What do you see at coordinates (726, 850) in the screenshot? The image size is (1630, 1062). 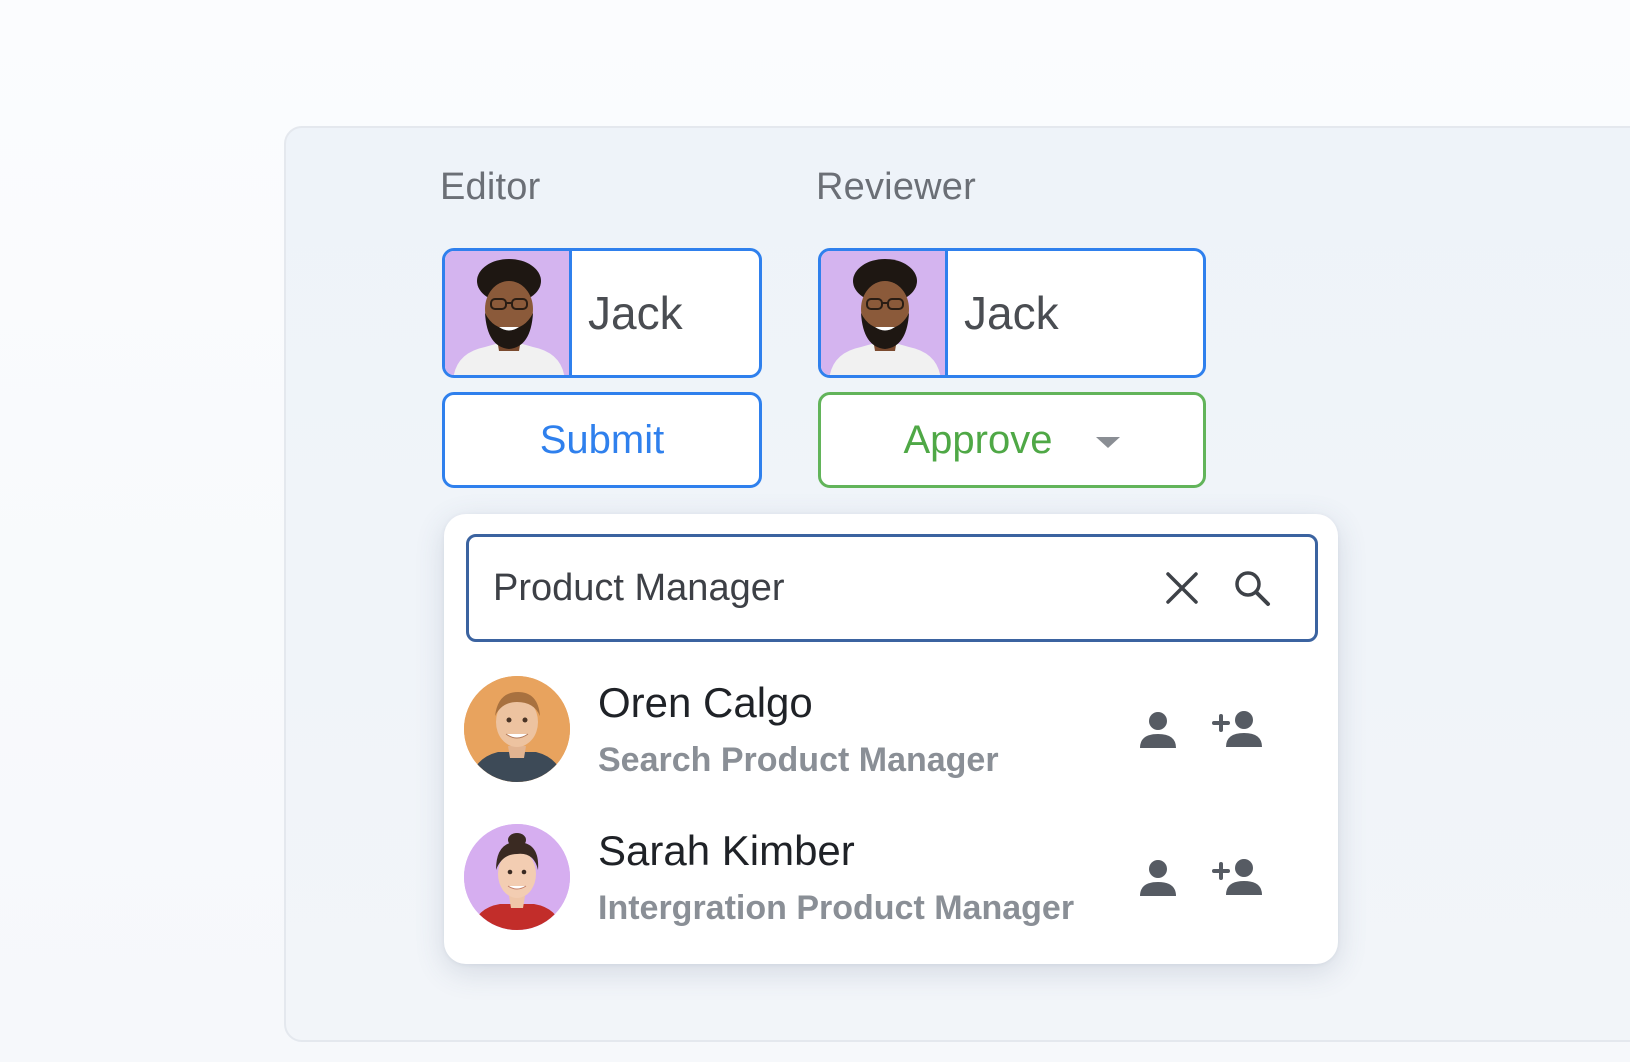 I see `result-name: Sarah Kimber` at bounding box center [726, 850].